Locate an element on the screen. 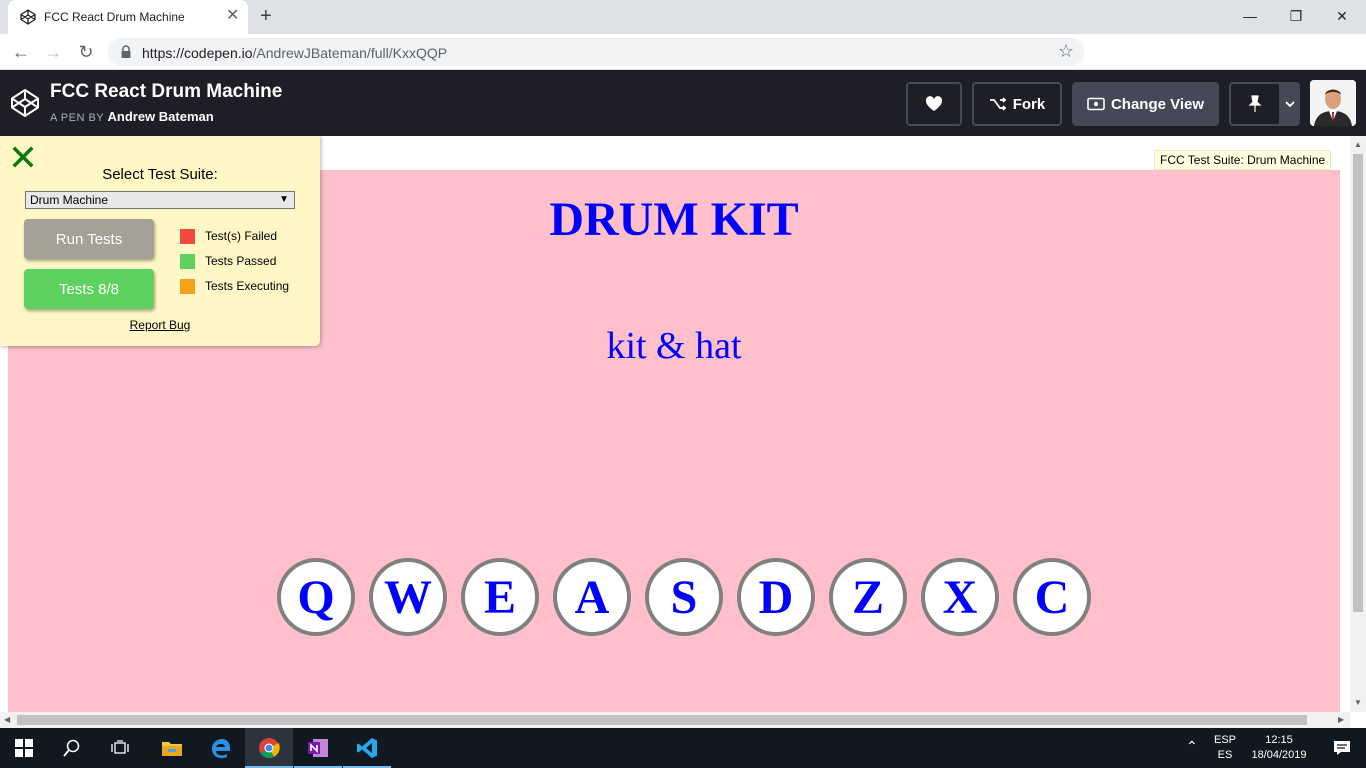 The width and height of the screenshot is (1366, 768). chrome-icon is located at coordinates (269, 748).